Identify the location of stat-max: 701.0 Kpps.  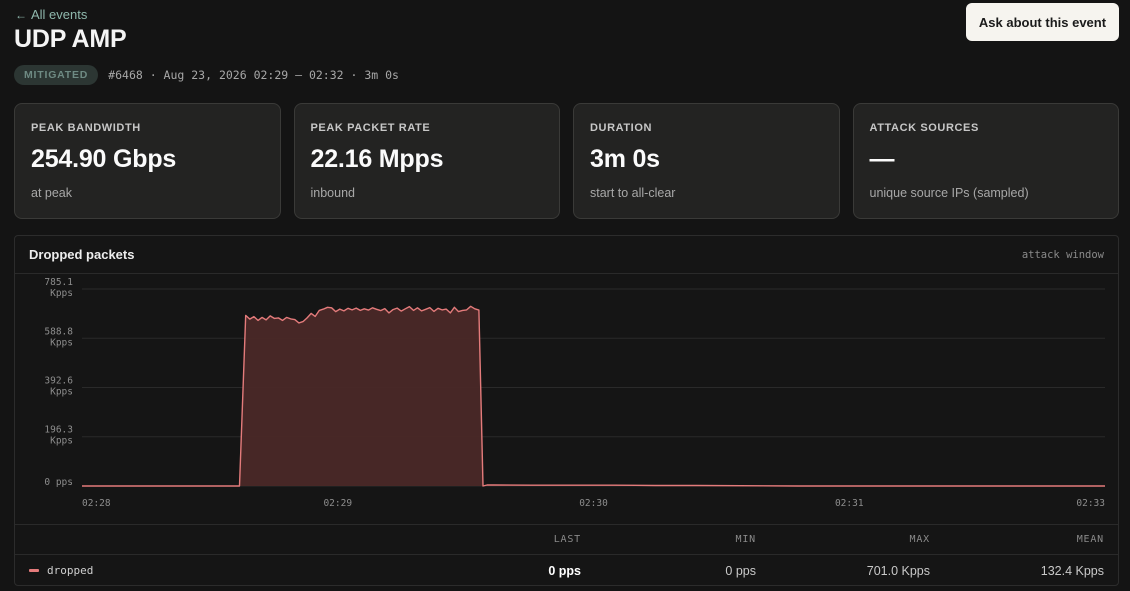
(898, 570).